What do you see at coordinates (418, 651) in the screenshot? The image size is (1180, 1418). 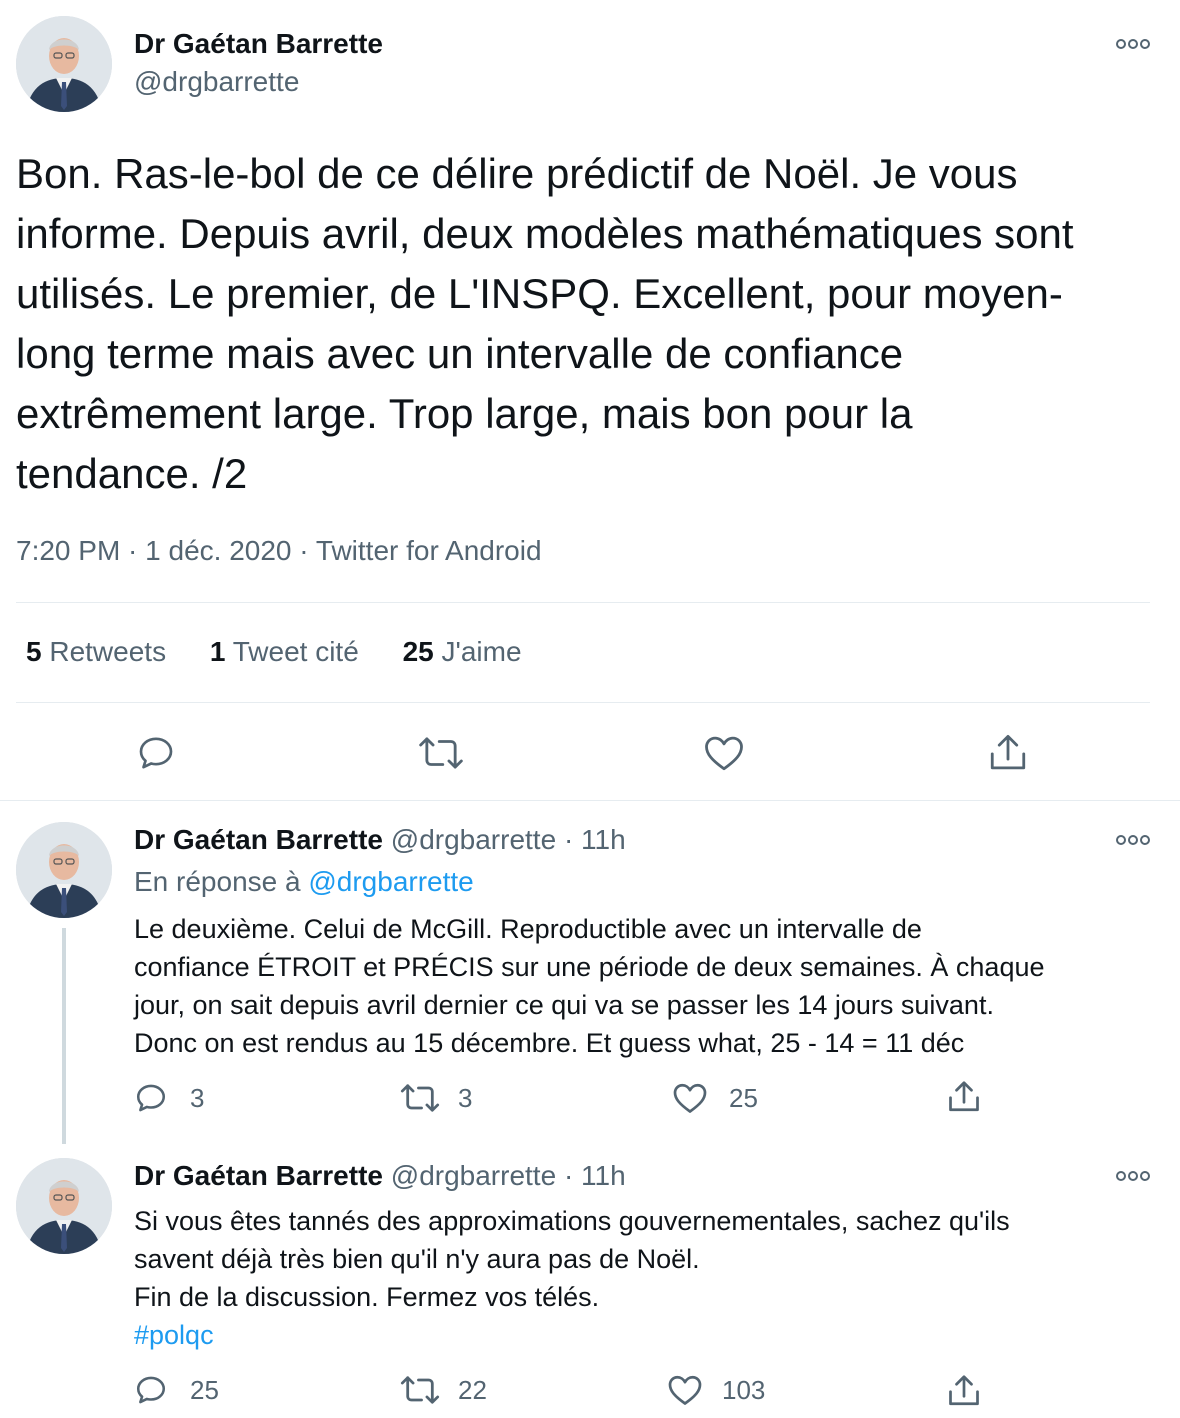 I see `likes-count: 25` at bounding box center [418, 651].